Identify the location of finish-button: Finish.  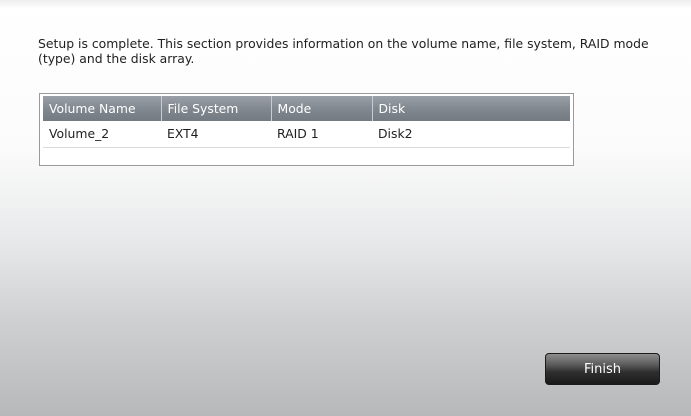
(602, 369).